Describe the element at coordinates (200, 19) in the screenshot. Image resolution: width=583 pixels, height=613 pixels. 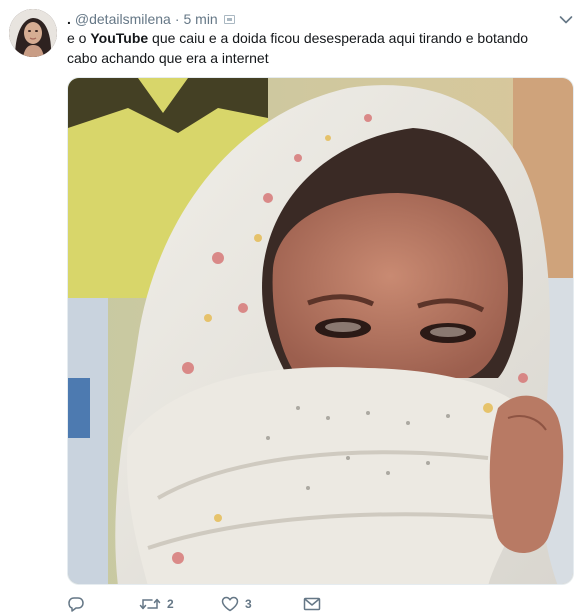
I see `timestamp: 5 min` at that location.